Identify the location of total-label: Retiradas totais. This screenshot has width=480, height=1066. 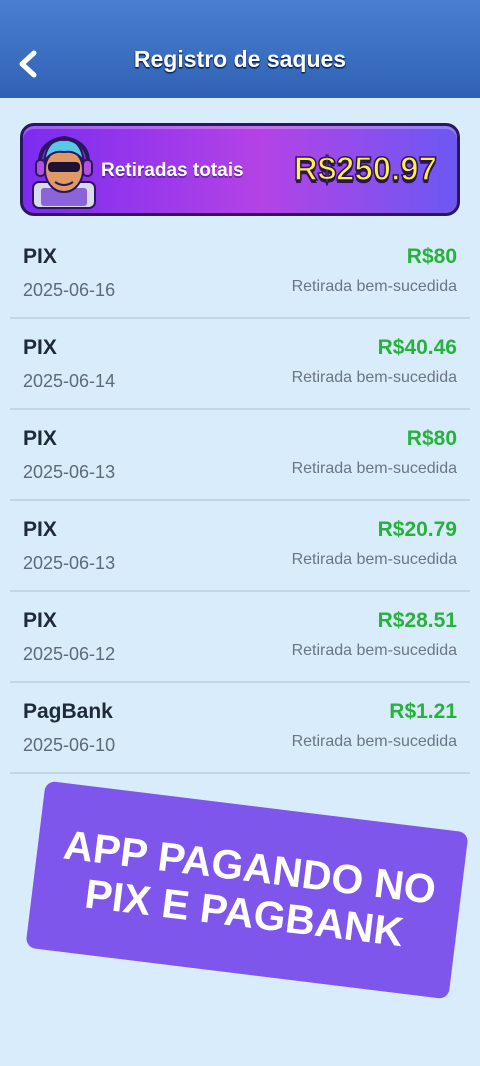
(172, 170).